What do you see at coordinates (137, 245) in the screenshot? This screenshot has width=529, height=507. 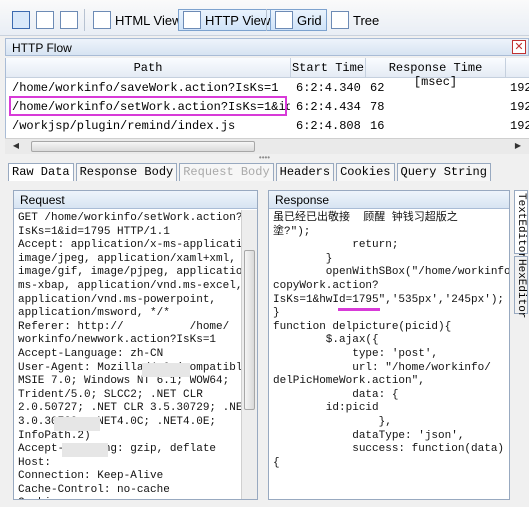 I see `text-line: Accept: application/x-ms-application,` at bounding box center [137, 245].